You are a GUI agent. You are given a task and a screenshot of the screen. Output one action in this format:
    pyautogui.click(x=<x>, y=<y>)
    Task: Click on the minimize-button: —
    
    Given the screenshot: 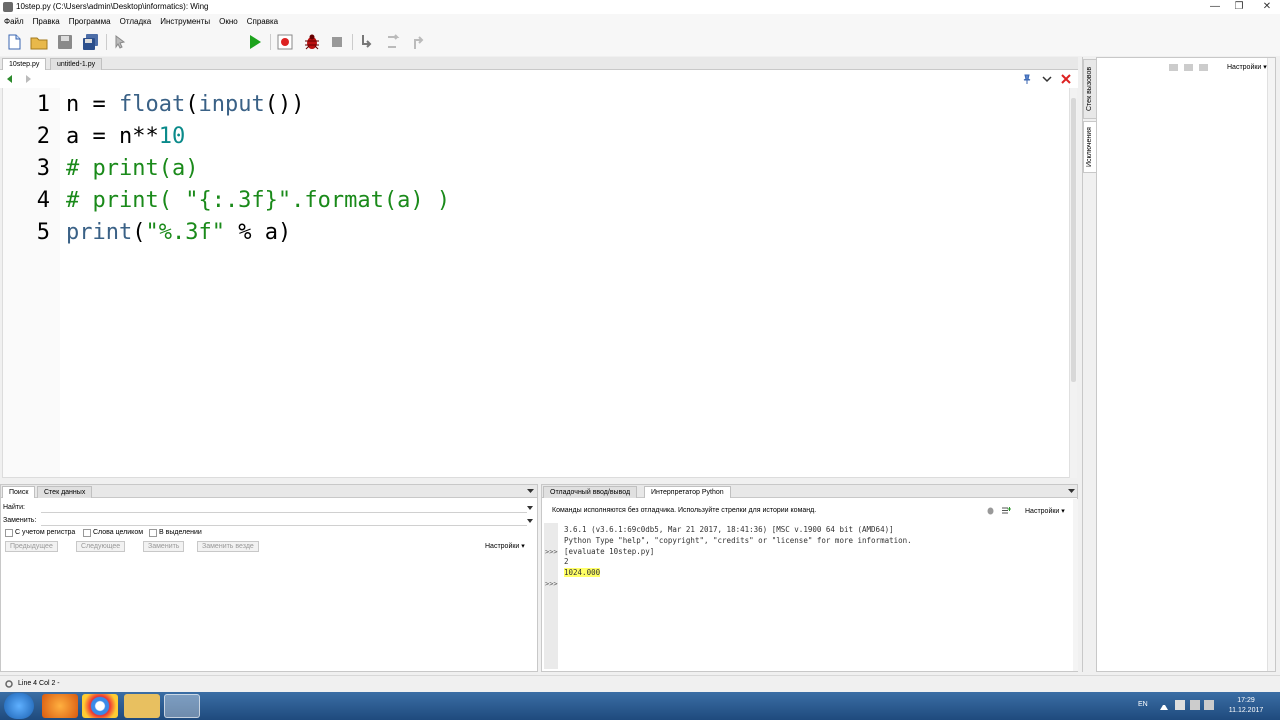 What is the action you would take?
    pyautogui.click(x=1215, y=7)
    